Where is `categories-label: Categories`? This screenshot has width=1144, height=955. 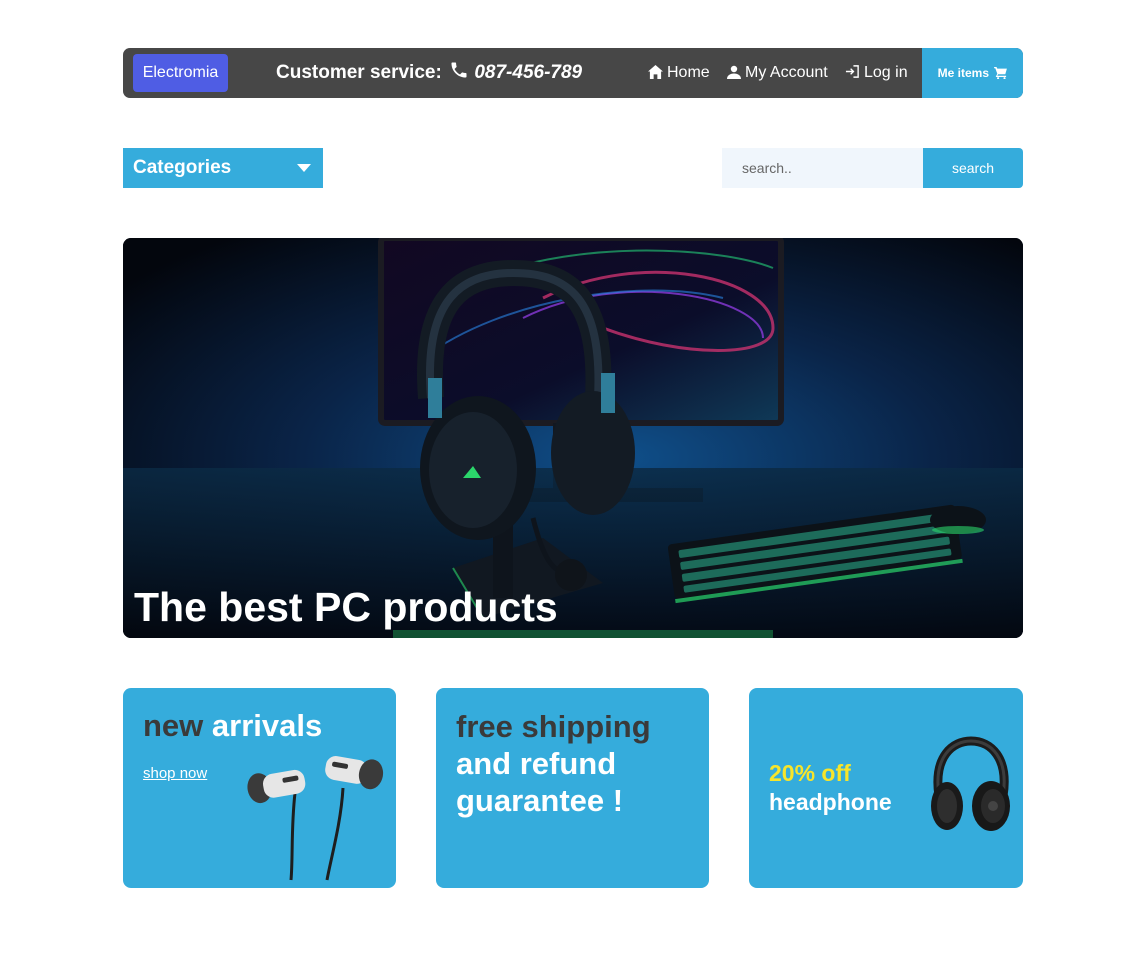 categories-label: Categories is located at coordinates (182, 167).